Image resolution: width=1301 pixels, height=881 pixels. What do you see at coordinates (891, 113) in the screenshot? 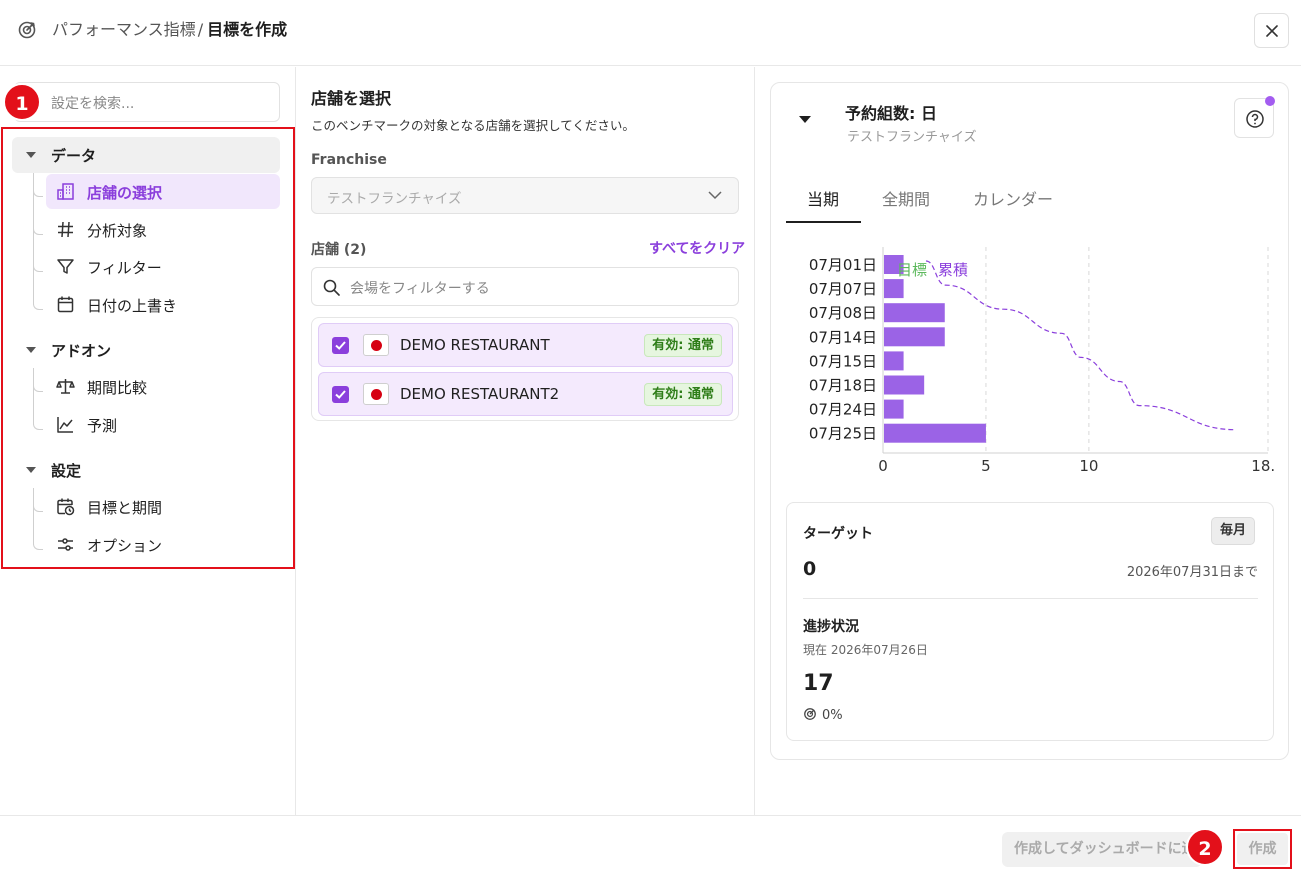
I see `metric-title: 予約組数: 日` at bounding box center [891, 113].